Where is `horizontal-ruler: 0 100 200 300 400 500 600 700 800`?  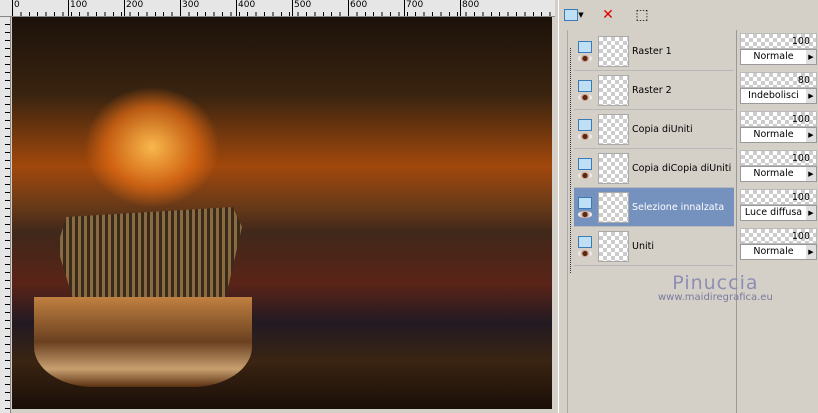 horizontal-ruler: 0 100 200 300 400 500 600 700 800 is located at coordinates (277, 8).